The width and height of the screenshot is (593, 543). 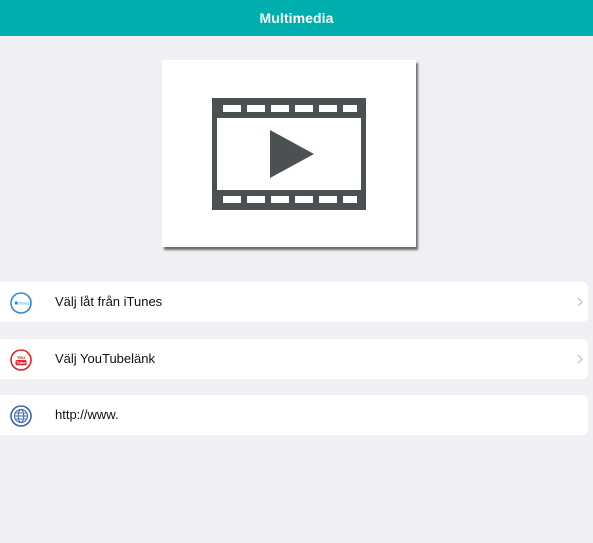 What do you see at coordinates (21, 416) in the screenshot?
I see `globe-icon` at bounding box center [21, 416].